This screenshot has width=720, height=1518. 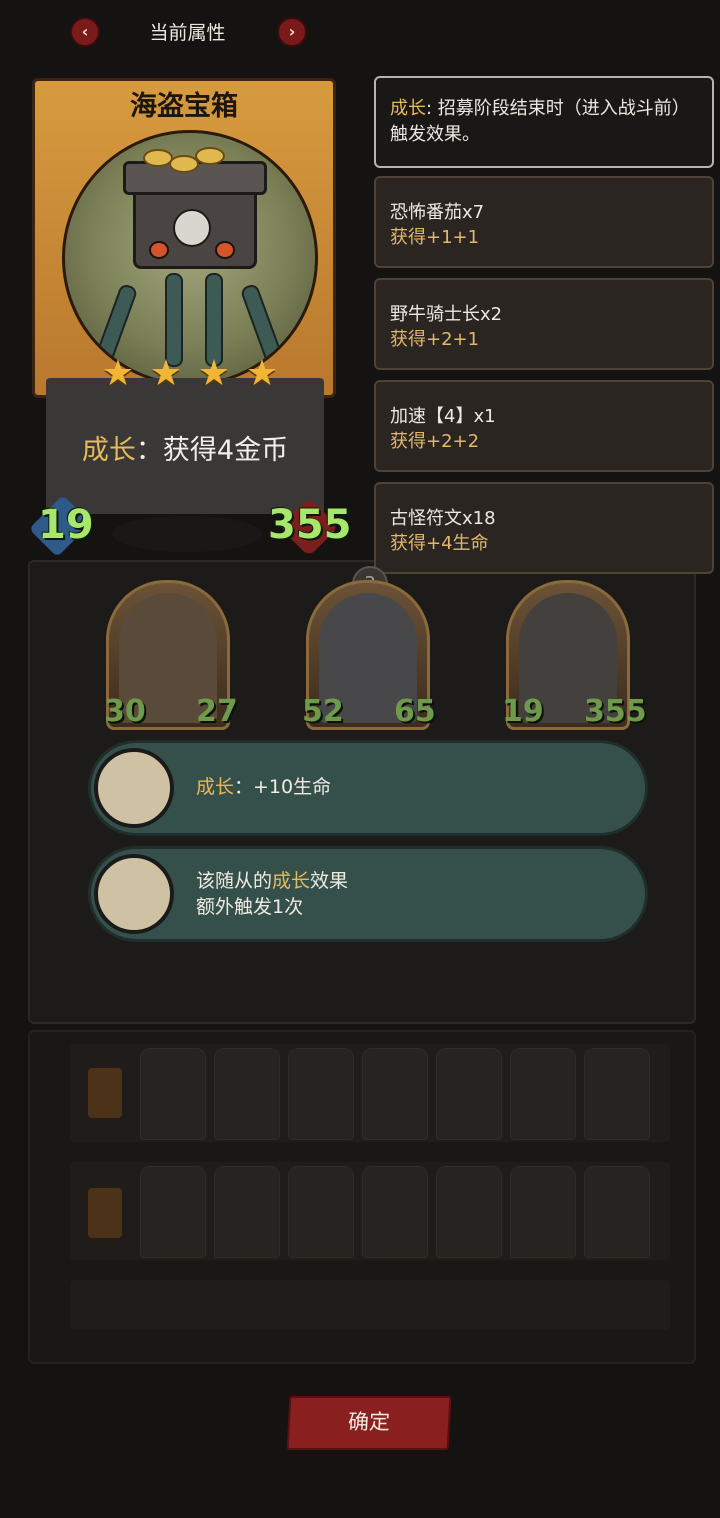 I want to click on source-name: 恐怖番茄x7, so click(x=437, y=212).